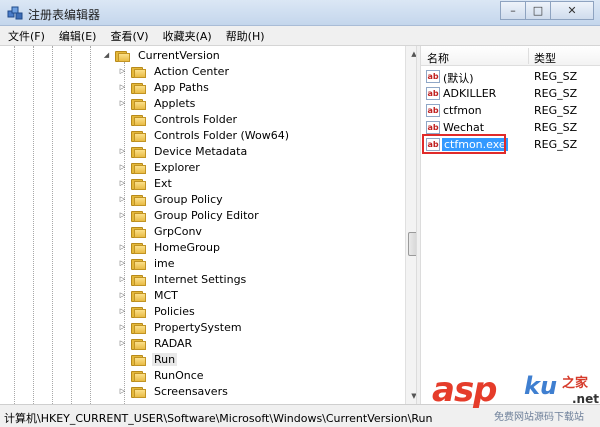 This screenshot has height=427, width=600. I want to click on tree-node: Controls Folder (Wow64), so click(204, 135).